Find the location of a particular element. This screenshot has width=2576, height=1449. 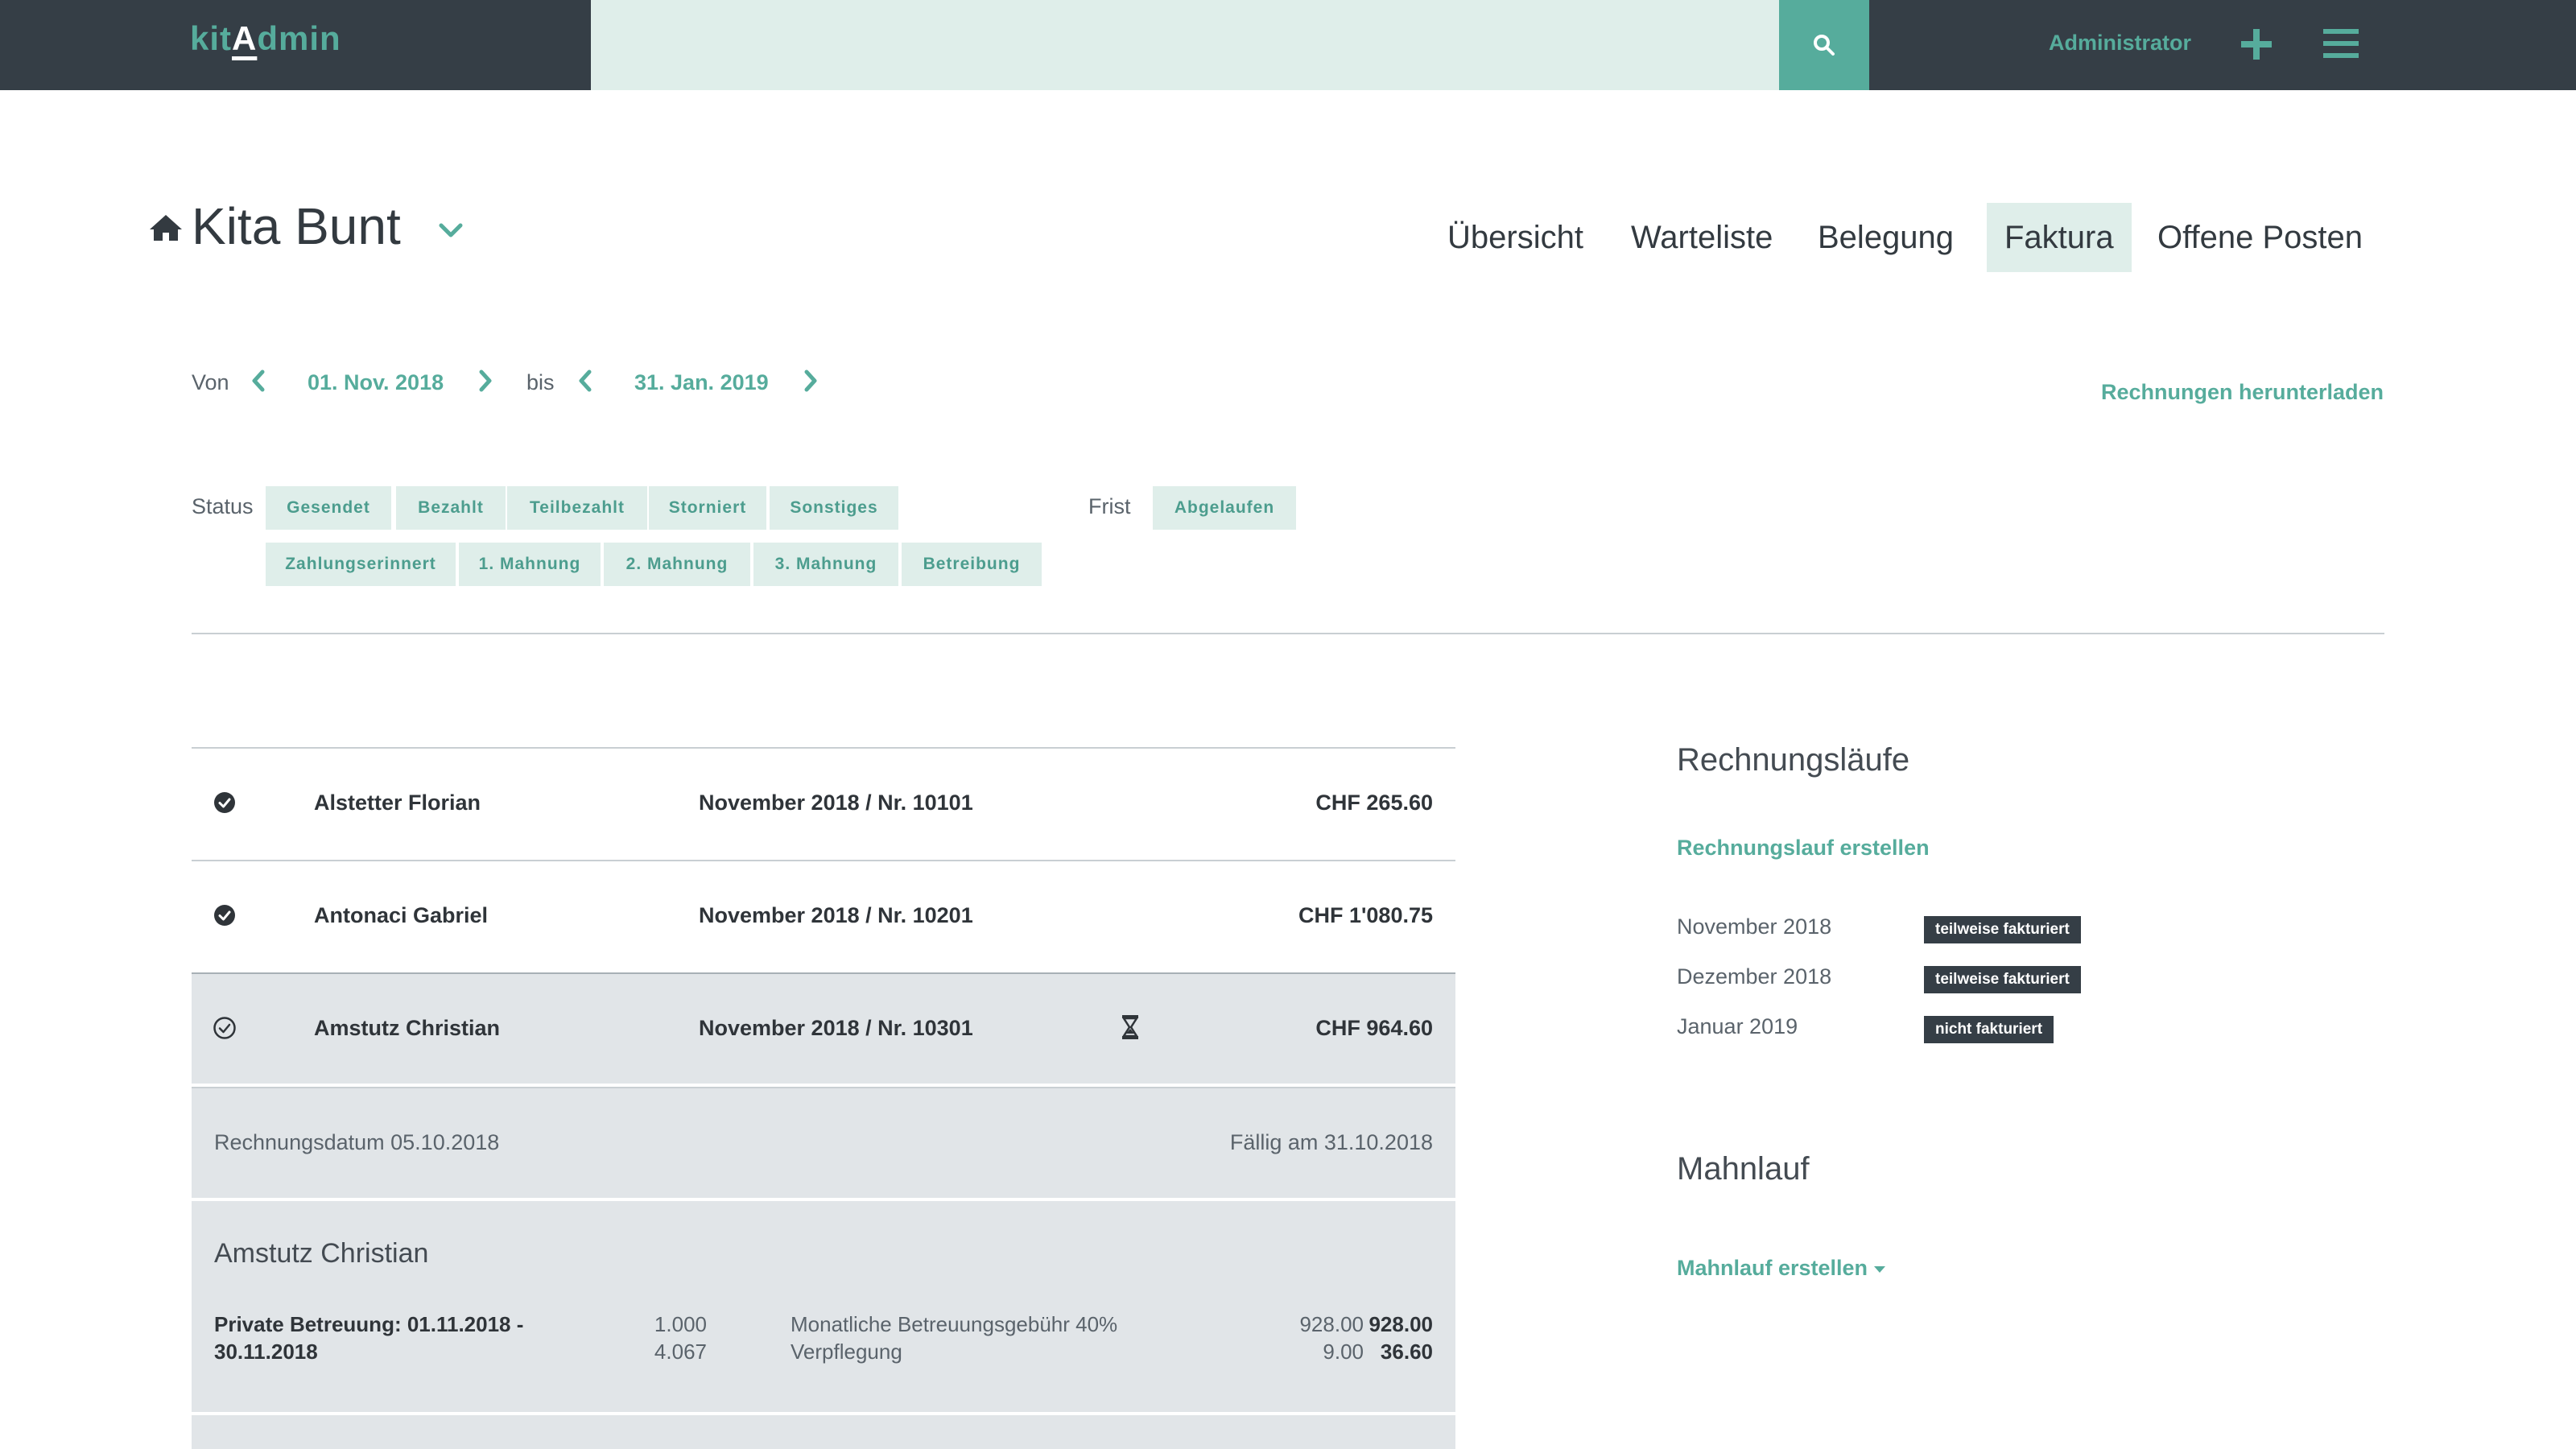

tab-uebersicht: Übersicht is located at coordinates (1515, 237).